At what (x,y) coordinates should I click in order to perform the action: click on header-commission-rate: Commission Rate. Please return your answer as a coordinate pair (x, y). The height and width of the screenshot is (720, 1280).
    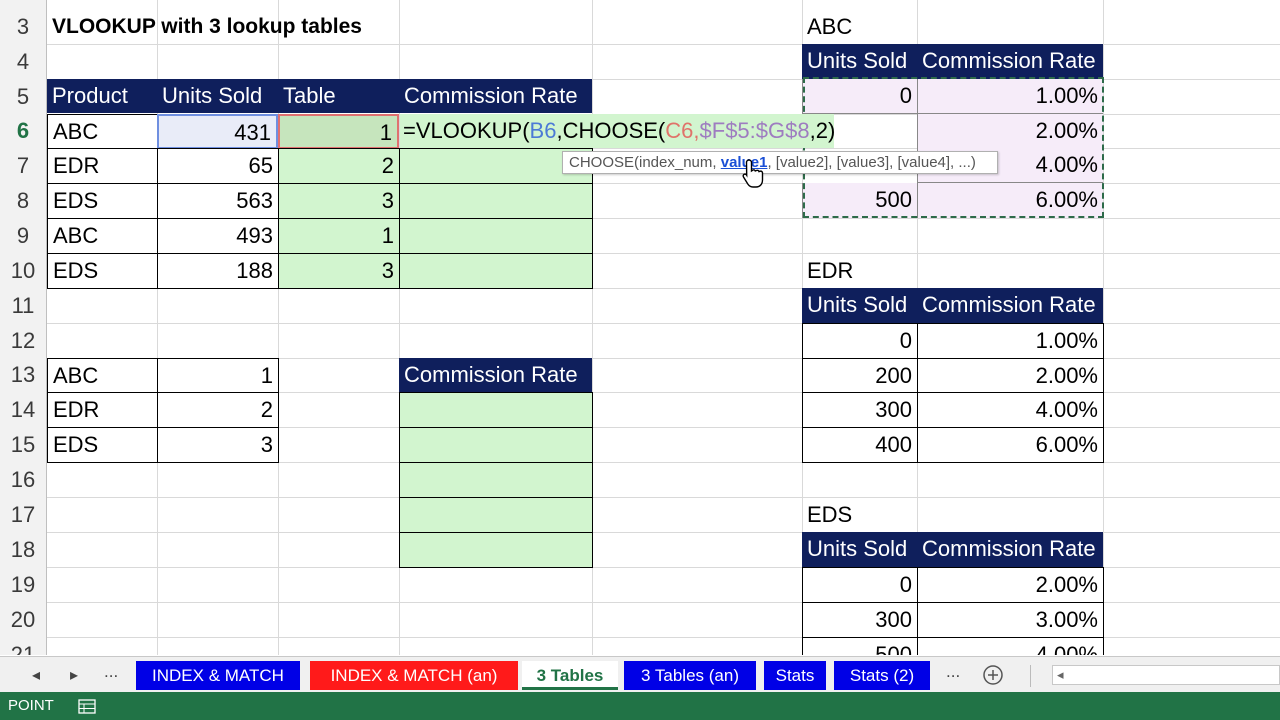
    Looking at the image, I should click on (495, 96).